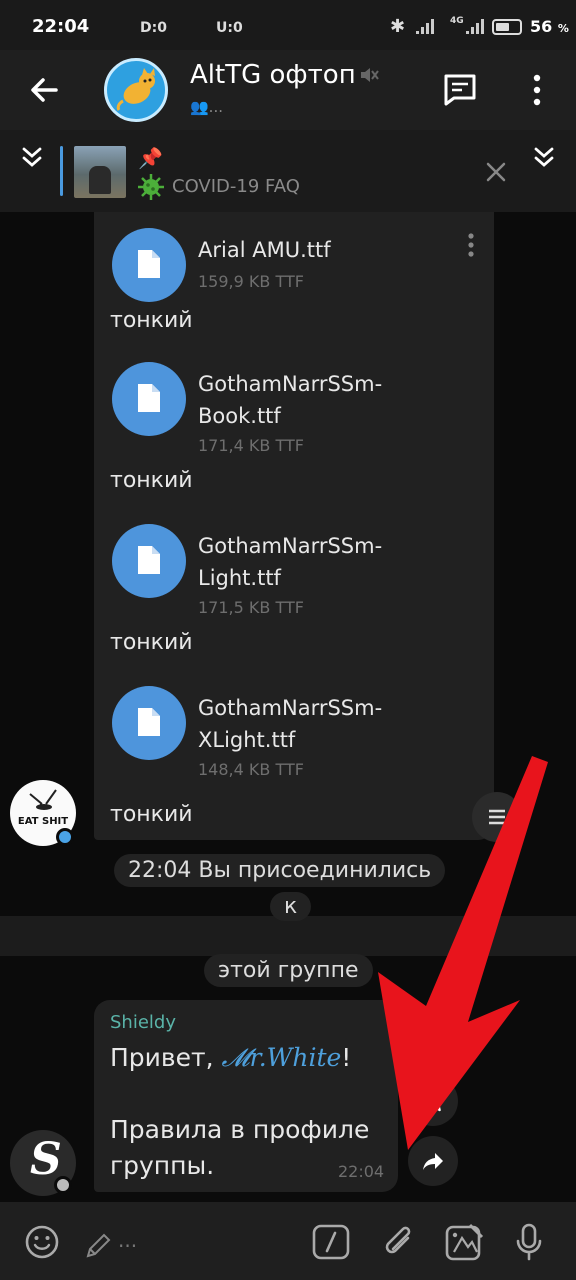  I want to click on signal-icon, so click(425, 26).